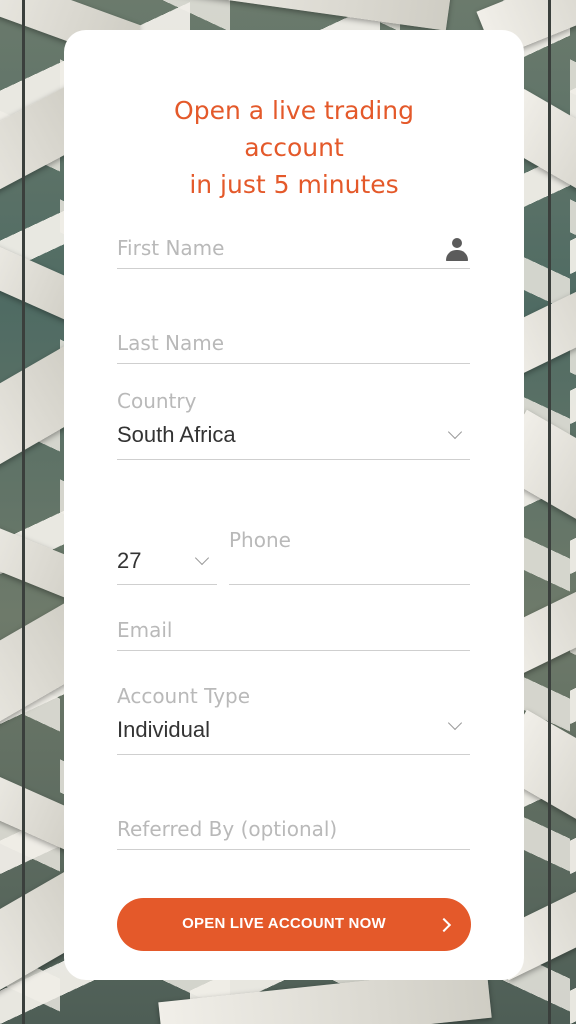 The image size is (576, 1024). I want to click on country-value: South Africa, so click(176, 434).